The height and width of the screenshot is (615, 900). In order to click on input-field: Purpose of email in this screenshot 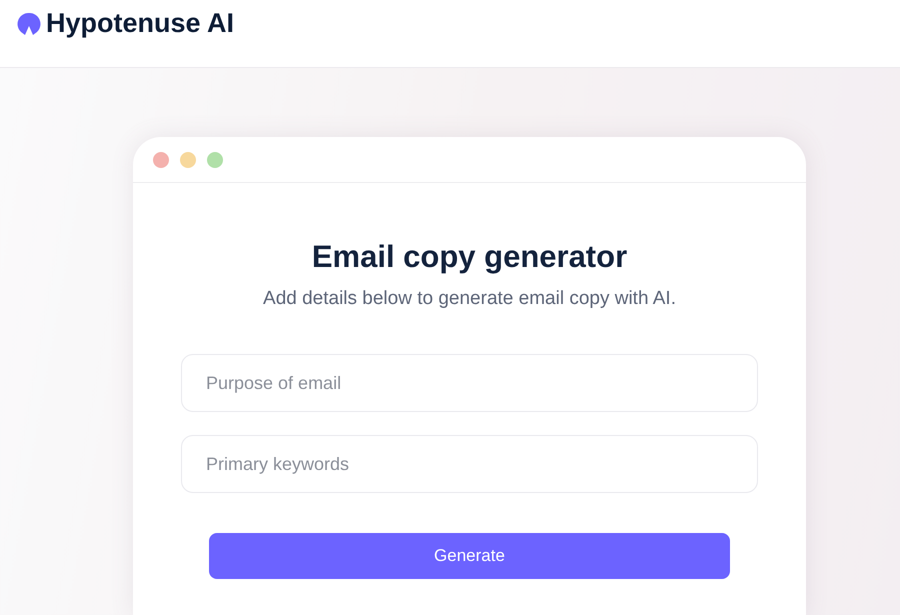, I will do `click(469, 383)`.